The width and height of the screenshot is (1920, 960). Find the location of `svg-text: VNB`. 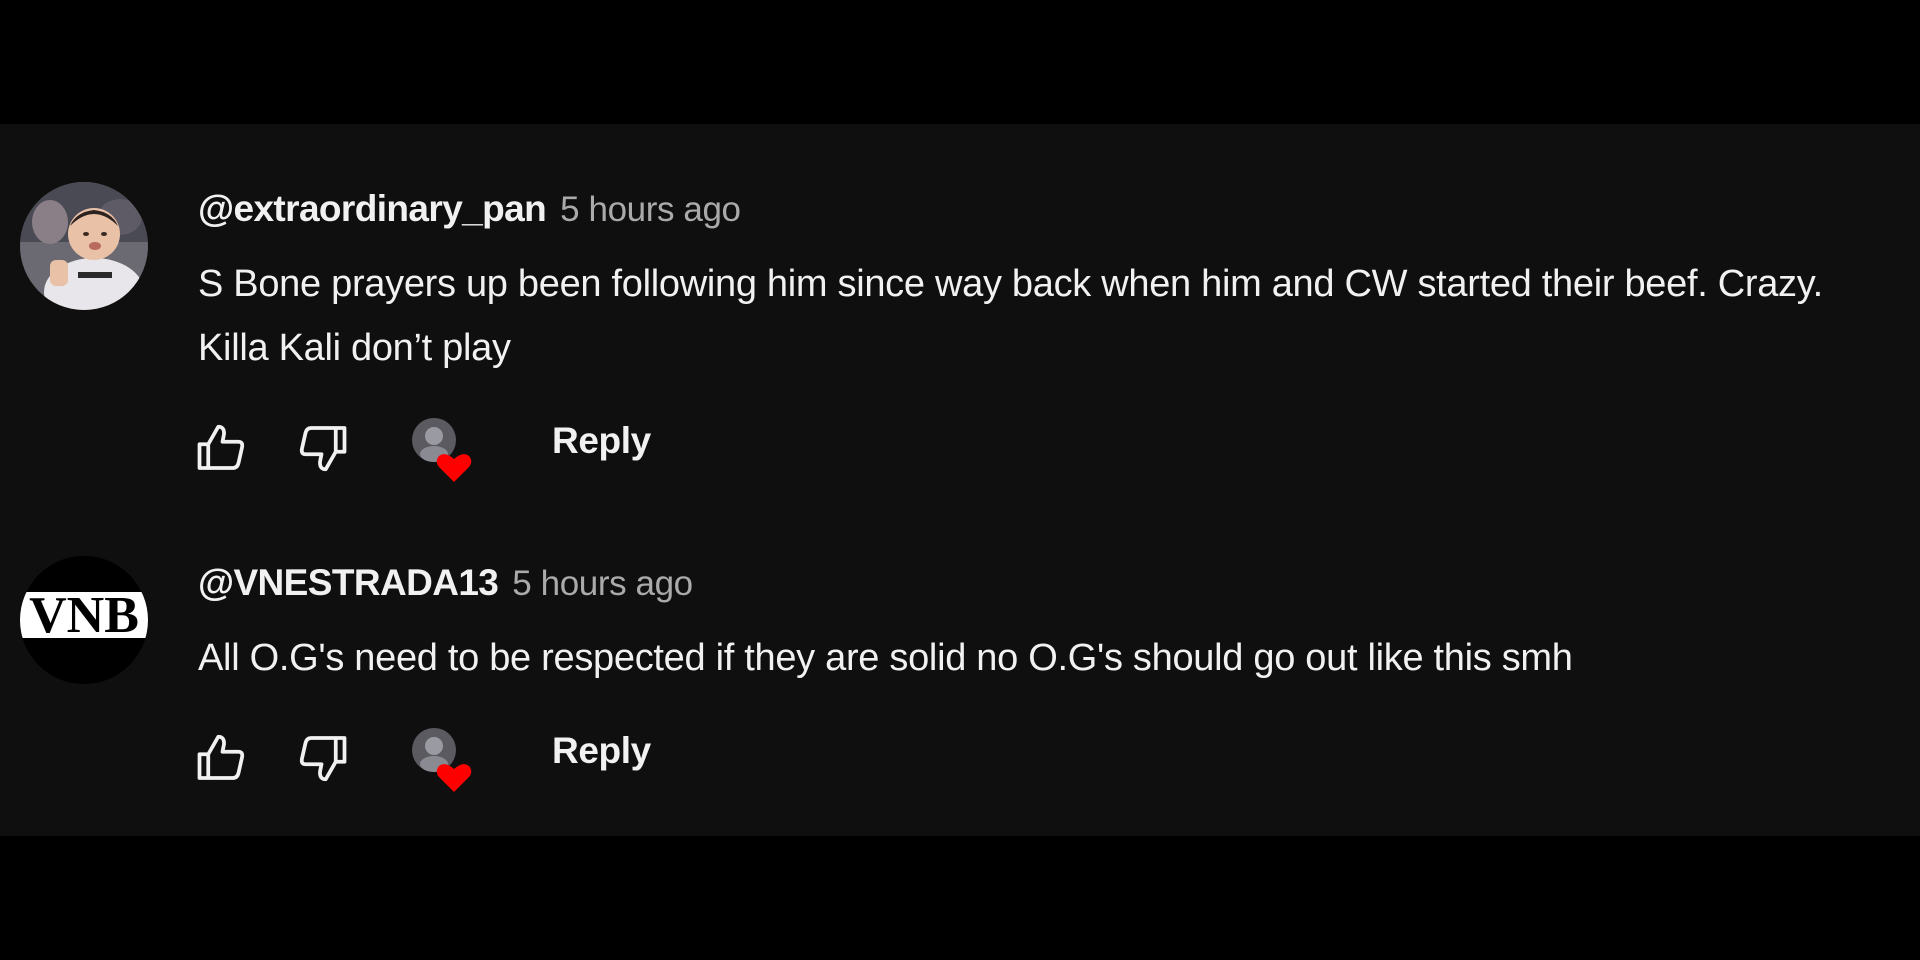

svg-text: VNB is located at coordinates (84, 615).